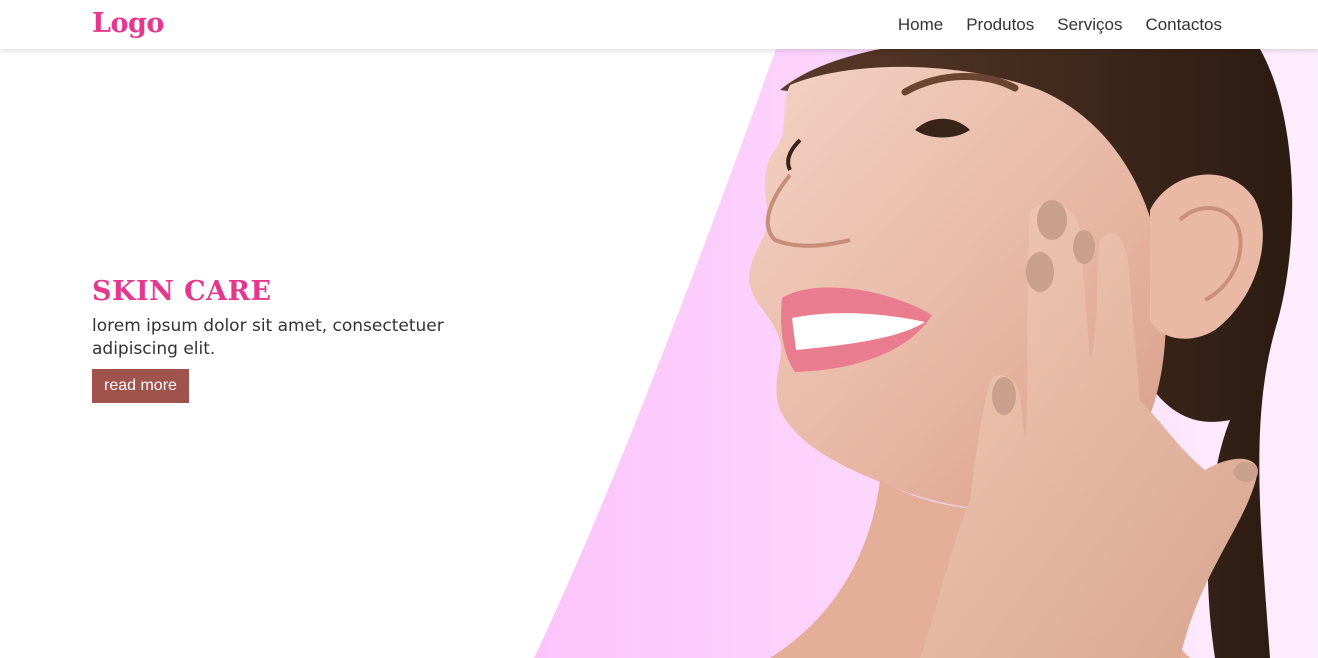 Image resolution: width=1318 pixels, height=658 pixels. Describe the element at coordinates (182, 291) in the screenshot. I see `hero-title: SKIN CARE` at that location.